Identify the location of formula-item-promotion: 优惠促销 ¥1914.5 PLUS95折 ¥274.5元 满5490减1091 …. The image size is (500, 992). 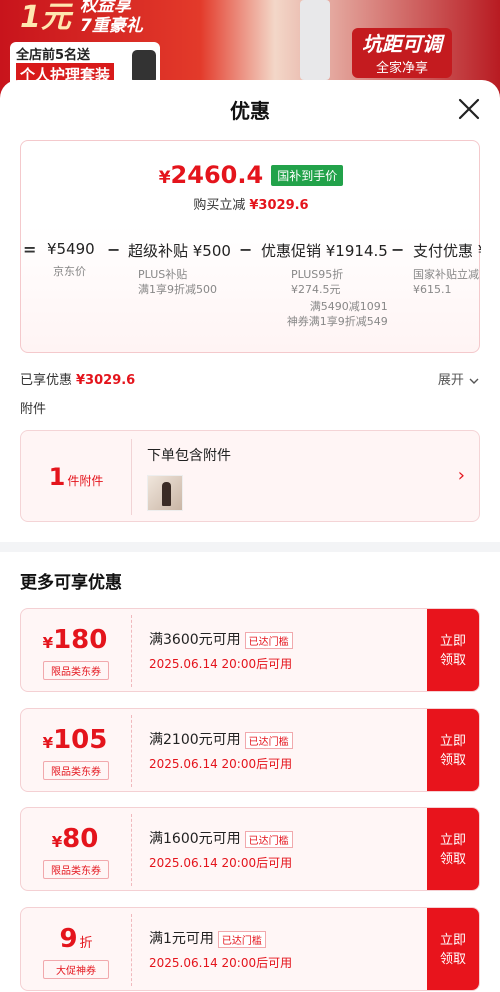
(324, 284).